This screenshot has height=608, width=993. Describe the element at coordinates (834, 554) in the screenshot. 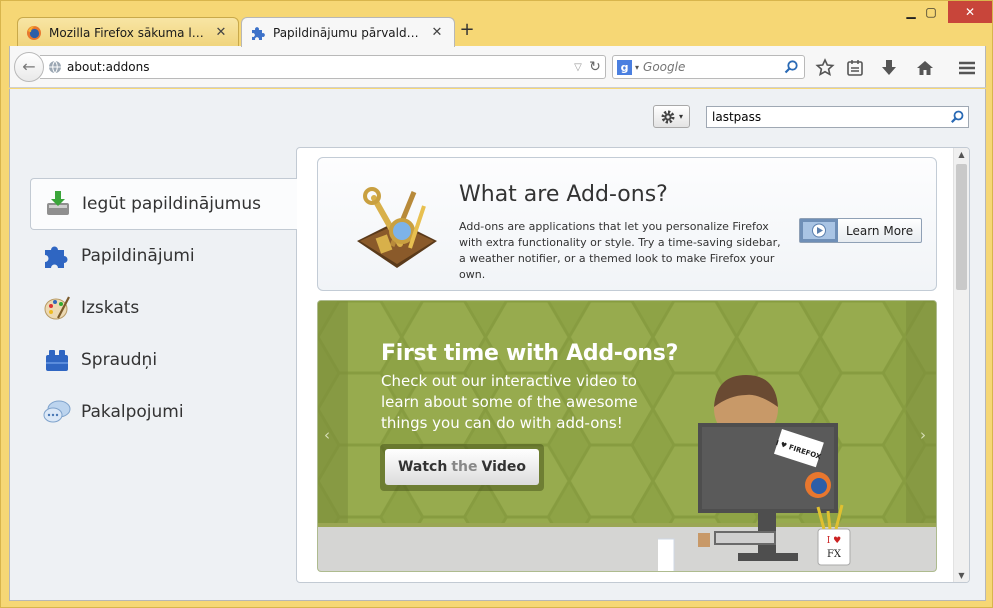

I see `mug-text-line2: FX` at that location.